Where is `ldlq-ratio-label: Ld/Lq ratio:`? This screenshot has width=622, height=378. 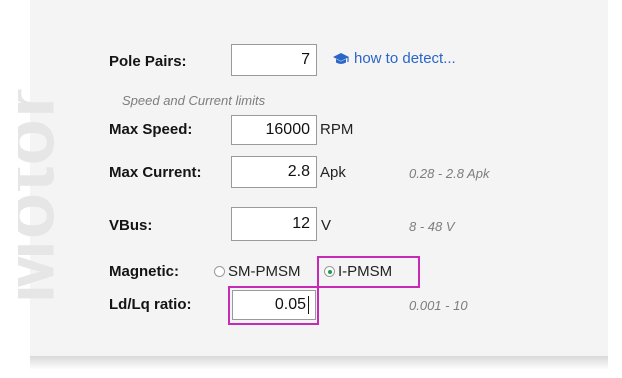
ldlq-ratio-label: Ld/Lq ratio: is located at coordinates (150, 304).